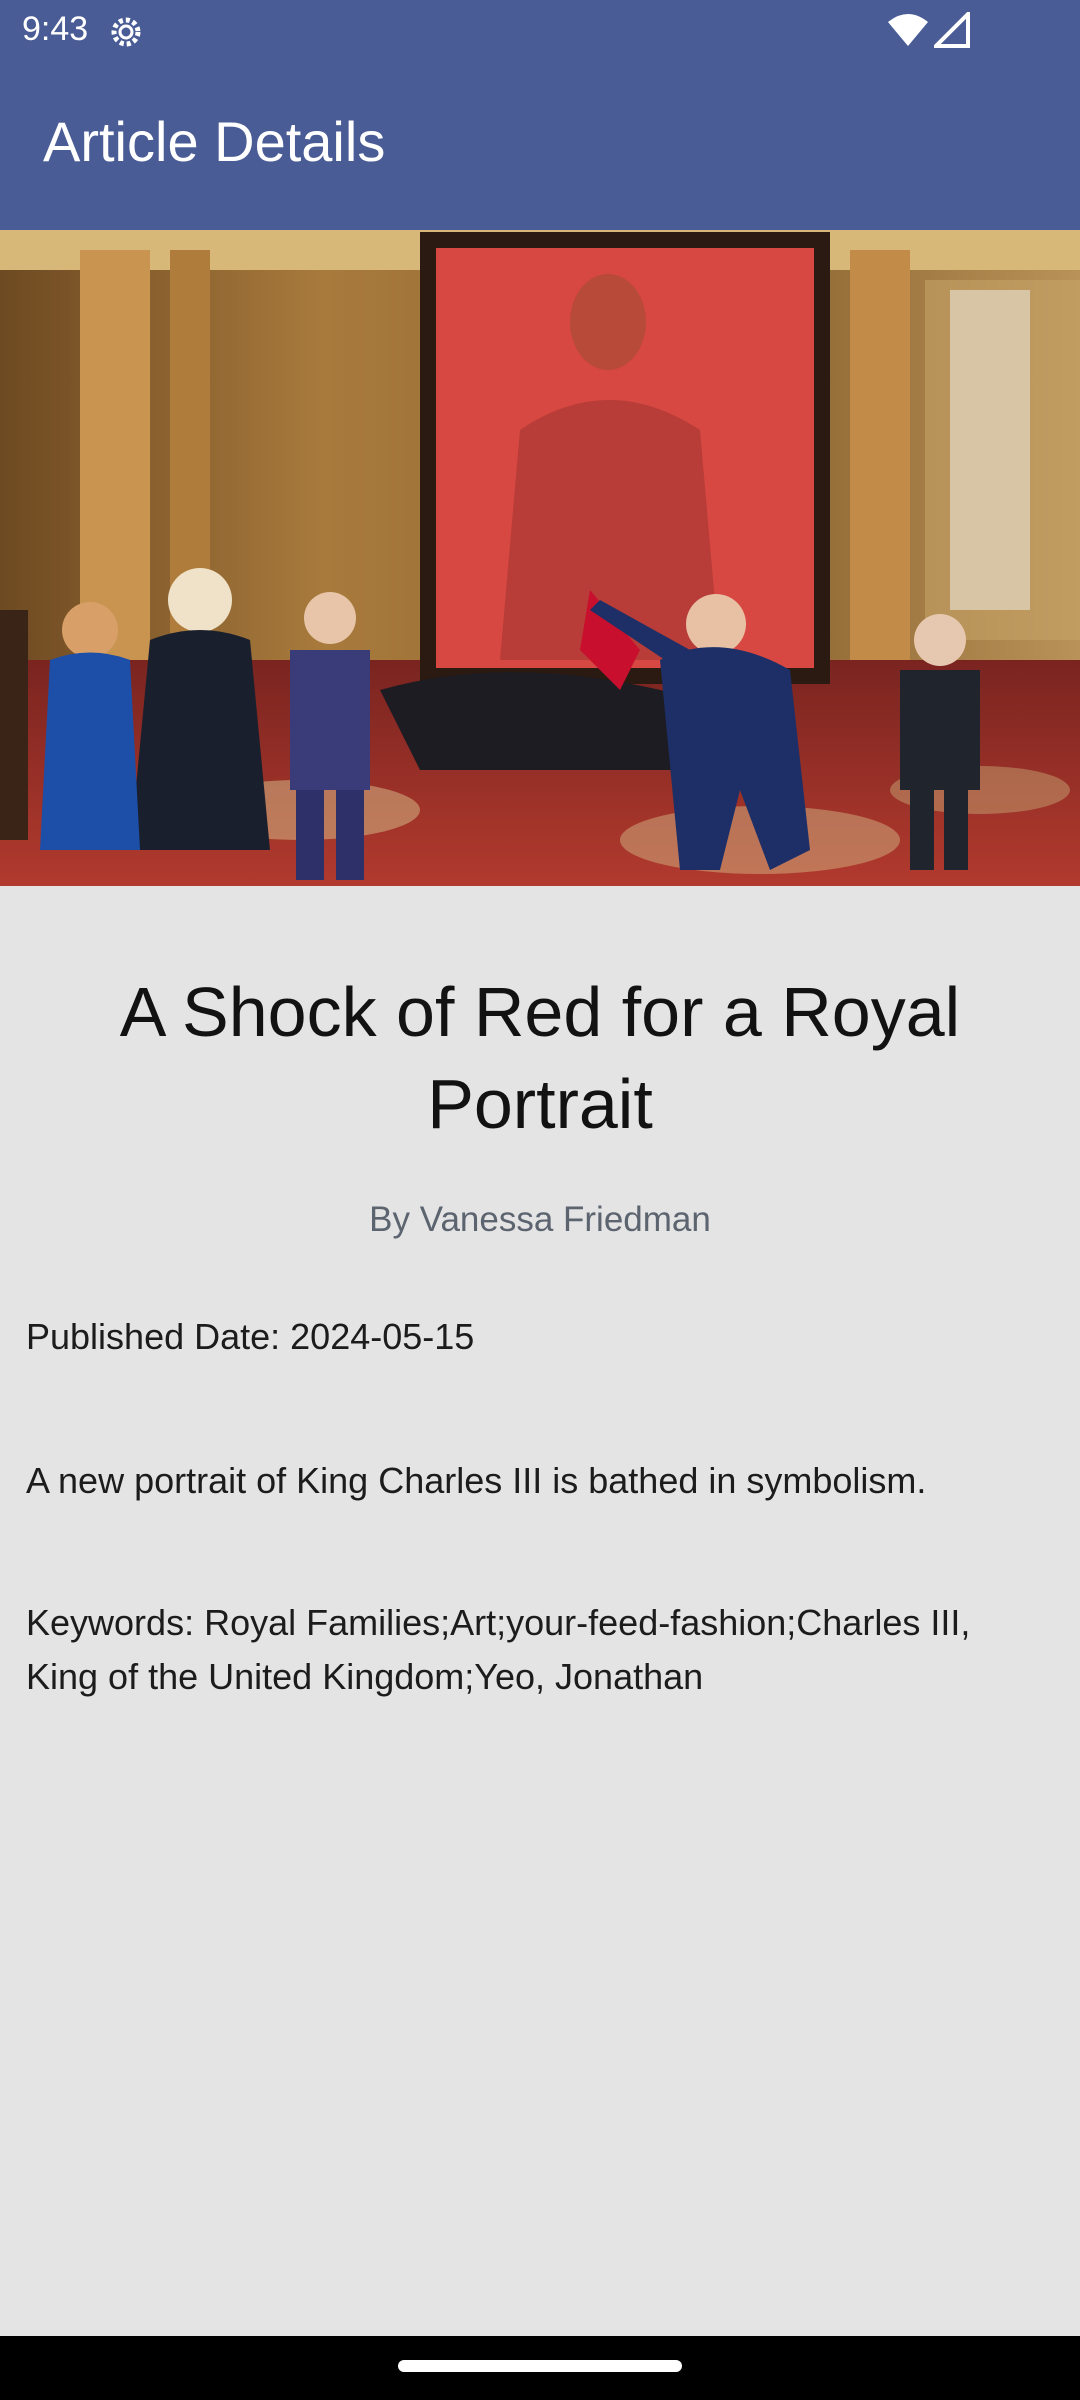 Image resolution: width=1080 pixels, height=2400 pixels. What do you see at coordinates (250, 1336) in the screenshot?
I see `published-date: Published Date: 2024-05-15` at bounding box center [250, 1336].